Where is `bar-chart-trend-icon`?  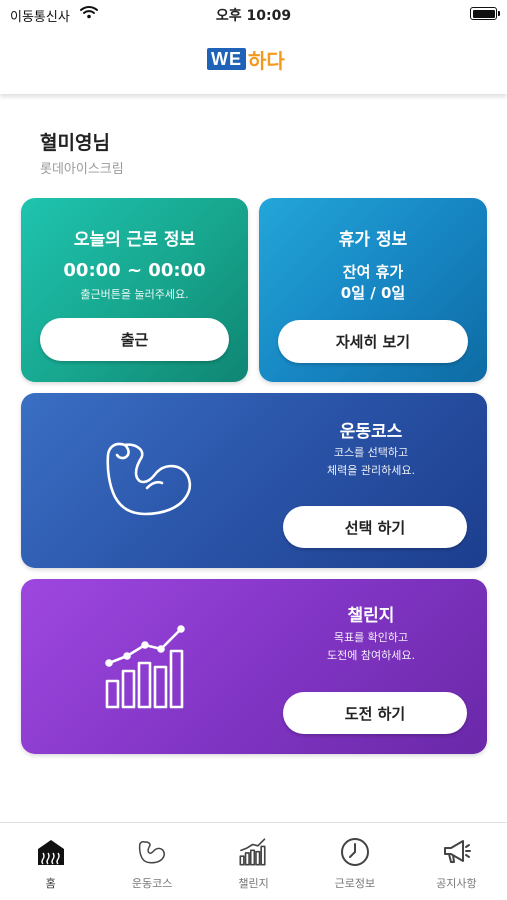
bar-chart-trend-icon is located at coordinates (149, 668).